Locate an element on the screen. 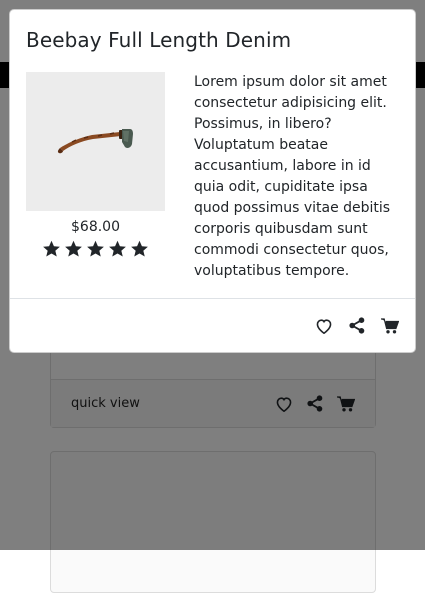  heart-icon is located at coordinates (324, 326).